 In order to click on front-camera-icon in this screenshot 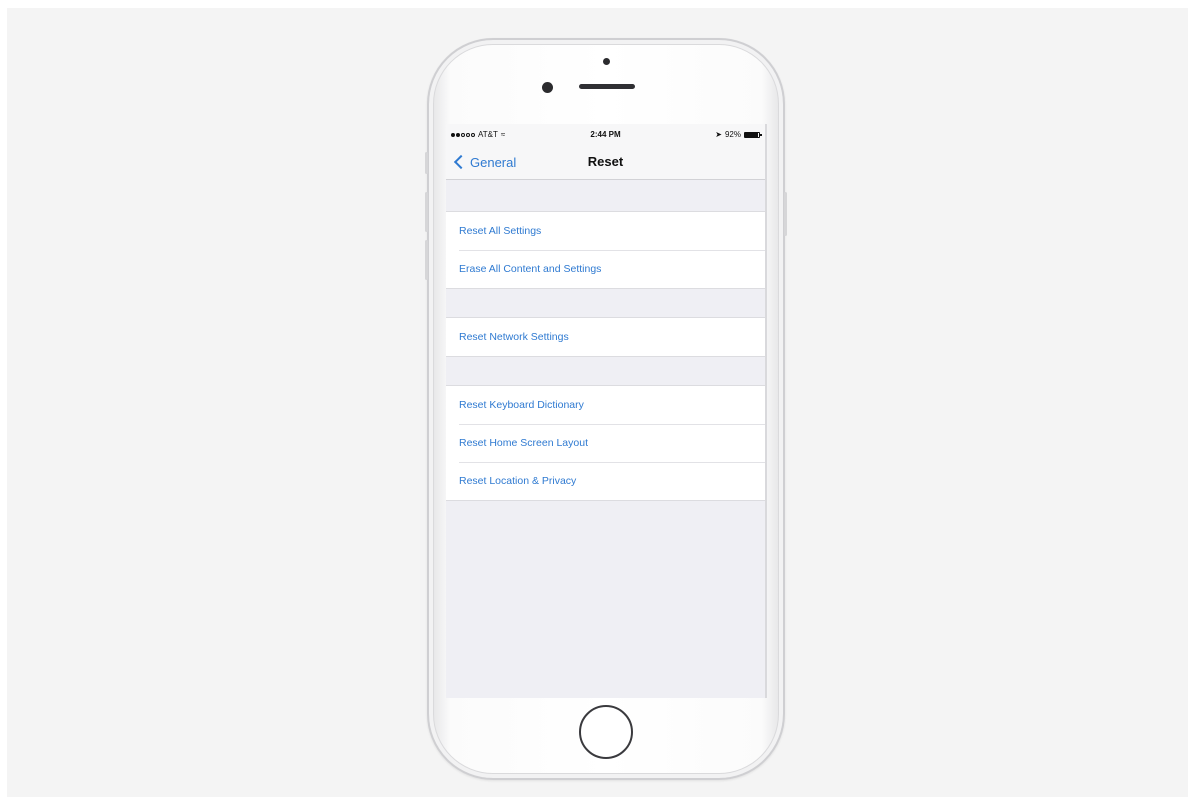, I will do `click(547, 87)`.